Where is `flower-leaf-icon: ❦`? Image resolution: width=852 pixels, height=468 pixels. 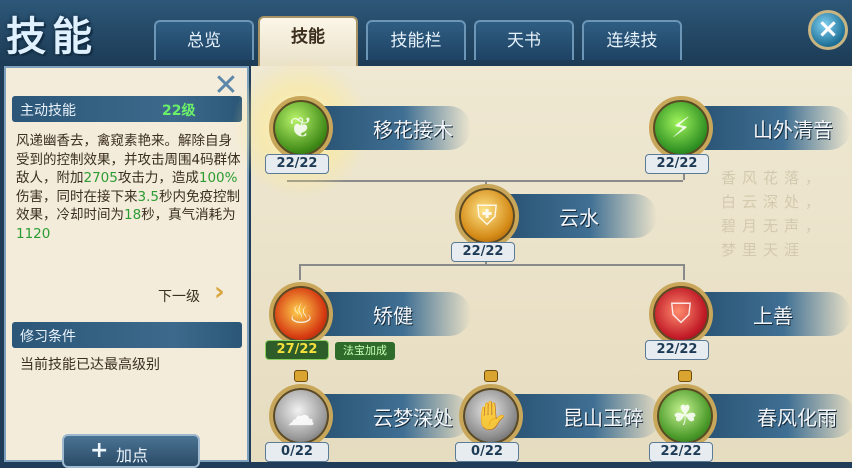
flower-leaf-icon: ❦ is located at coordinates (301, 128).